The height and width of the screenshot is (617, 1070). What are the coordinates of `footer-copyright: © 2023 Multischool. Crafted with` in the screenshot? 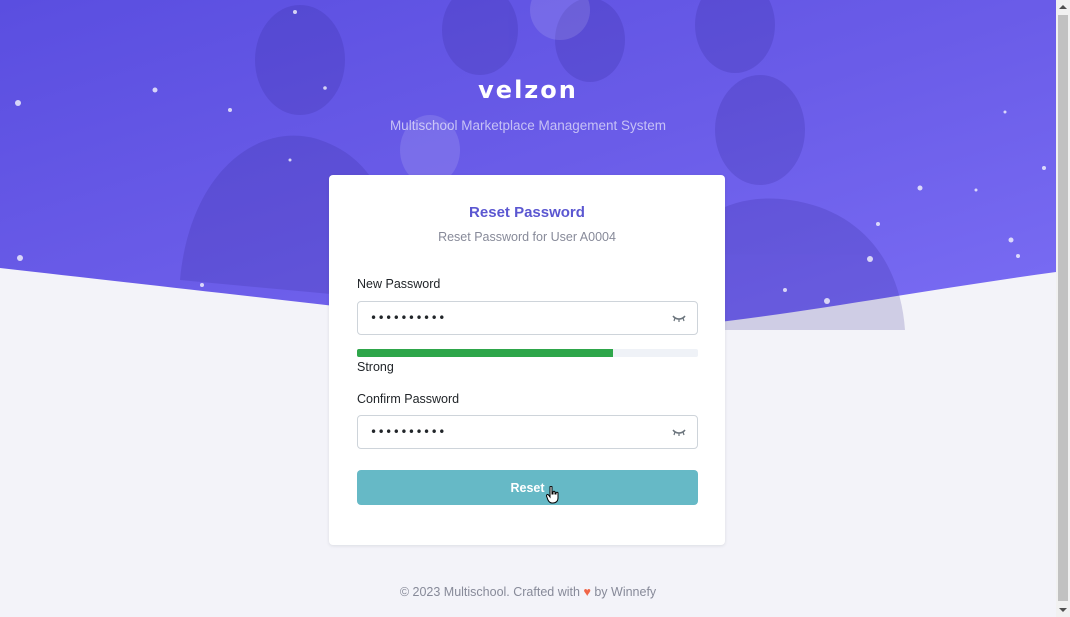 It's located at (489, 592).